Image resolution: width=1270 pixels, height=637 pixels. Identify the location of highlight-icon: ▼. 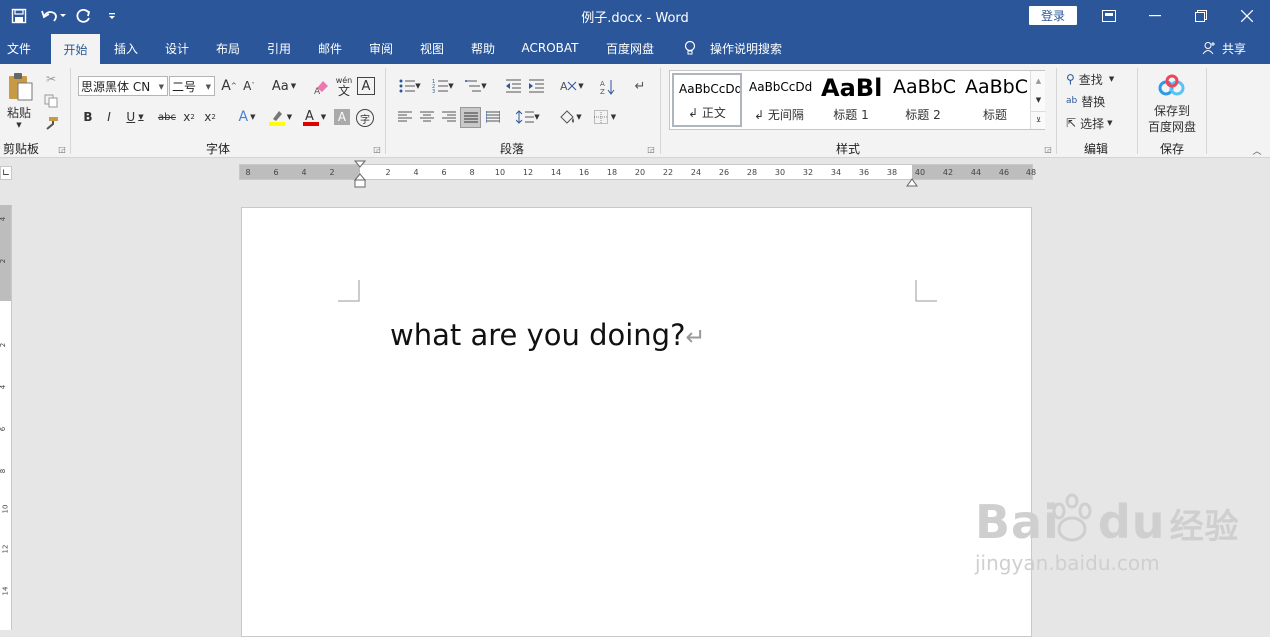
(280, 117).